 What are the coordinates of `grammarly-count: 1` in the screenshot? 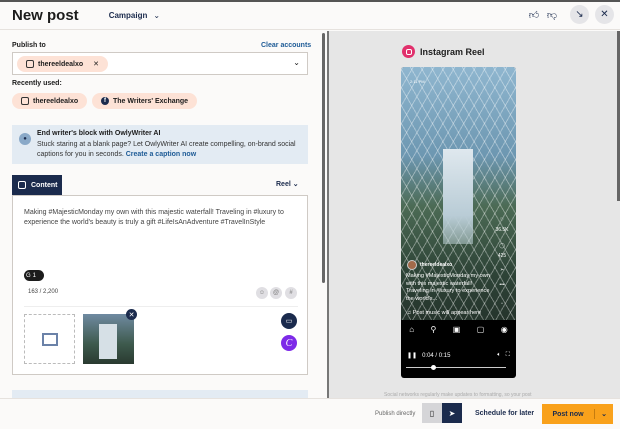 It's located at (34, 275).